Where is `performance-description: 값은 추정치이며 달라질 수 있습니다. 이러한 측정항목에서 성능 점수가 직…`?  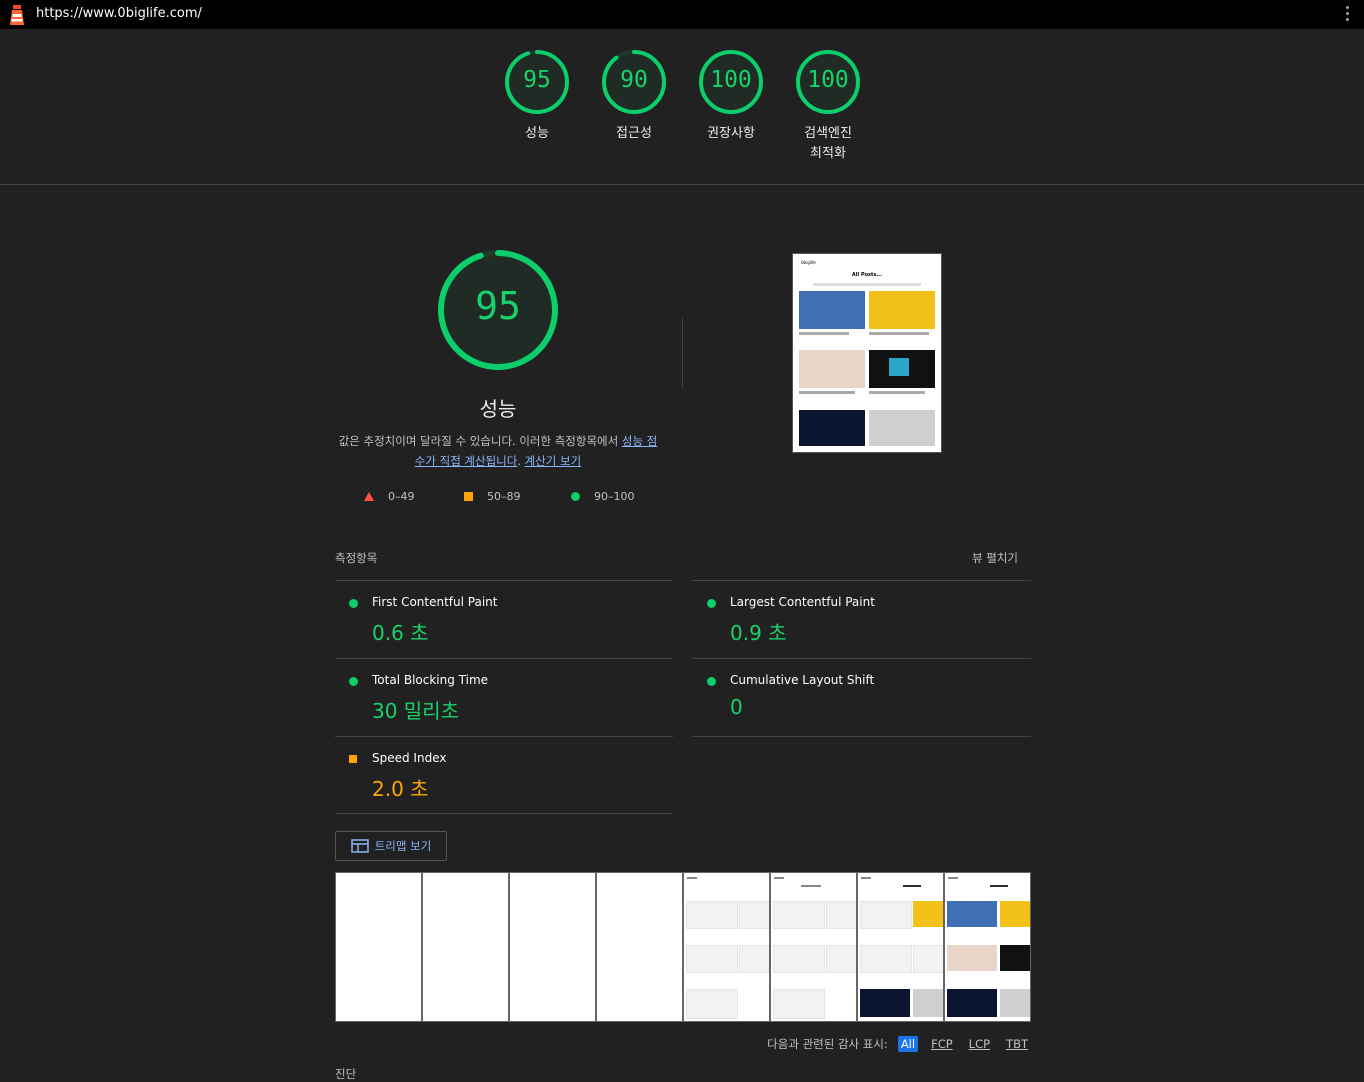
performance-description: 값은 추정치이며 달라질 수 있습니다. 이러한 측정항목에서 성능 점수가 직… is located at coordinates (498, 451).